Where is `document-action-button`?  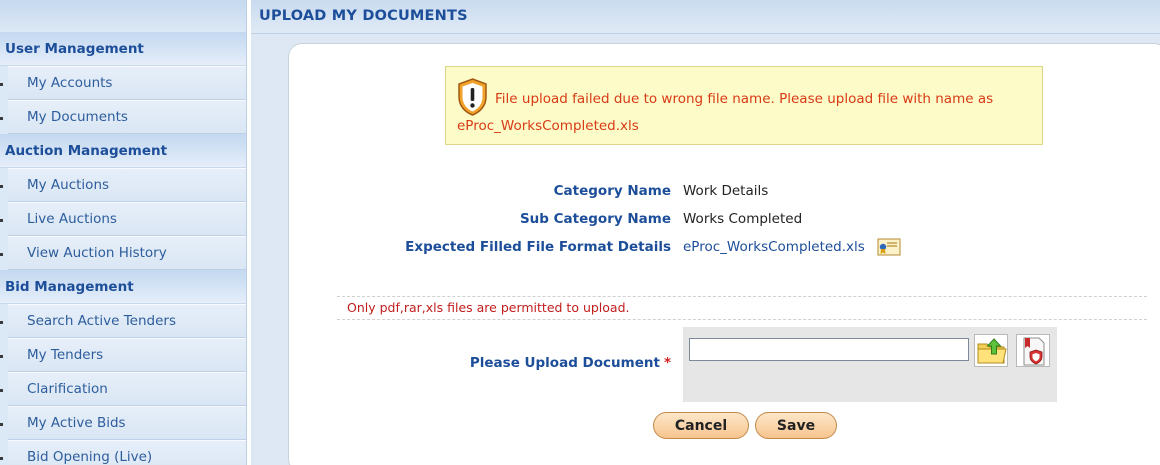
document-action-button is located at coordinates (1033, 350).